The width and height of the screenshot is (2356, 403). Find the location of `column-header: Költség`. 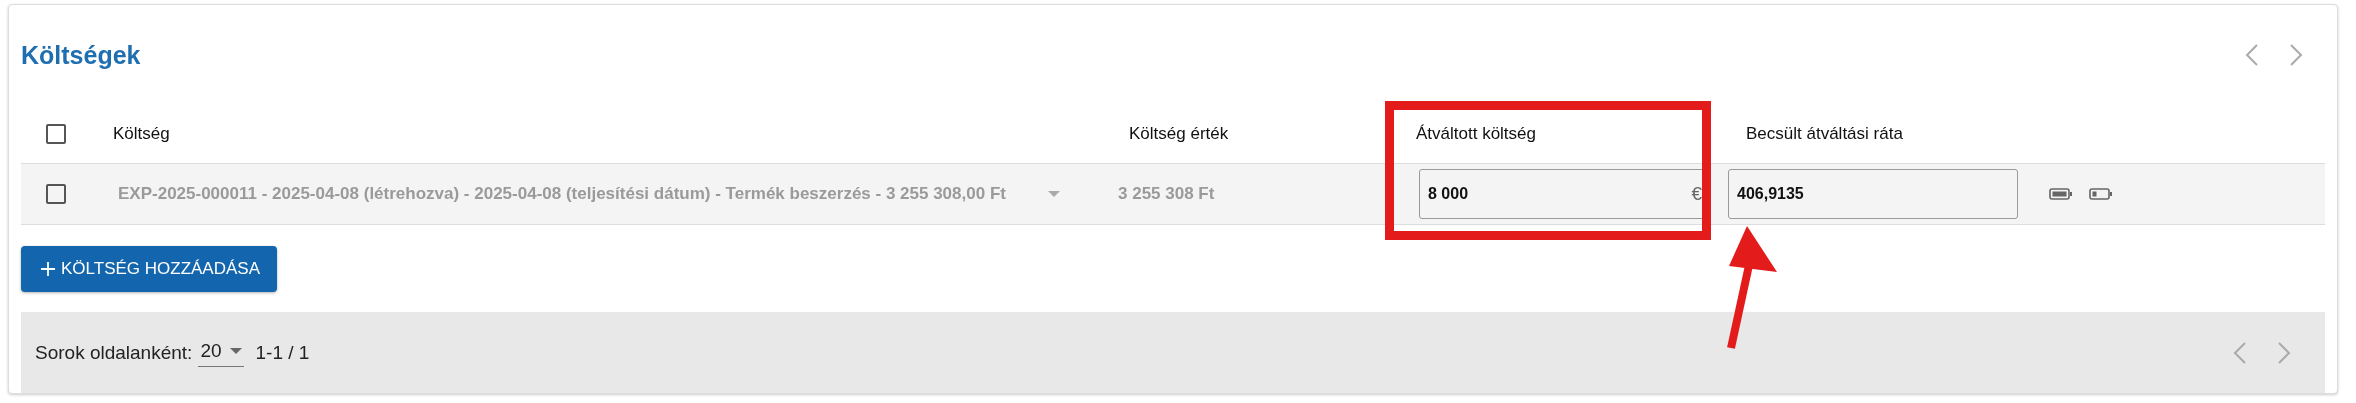

column-header: Költség is located at coordinates (141, 134).